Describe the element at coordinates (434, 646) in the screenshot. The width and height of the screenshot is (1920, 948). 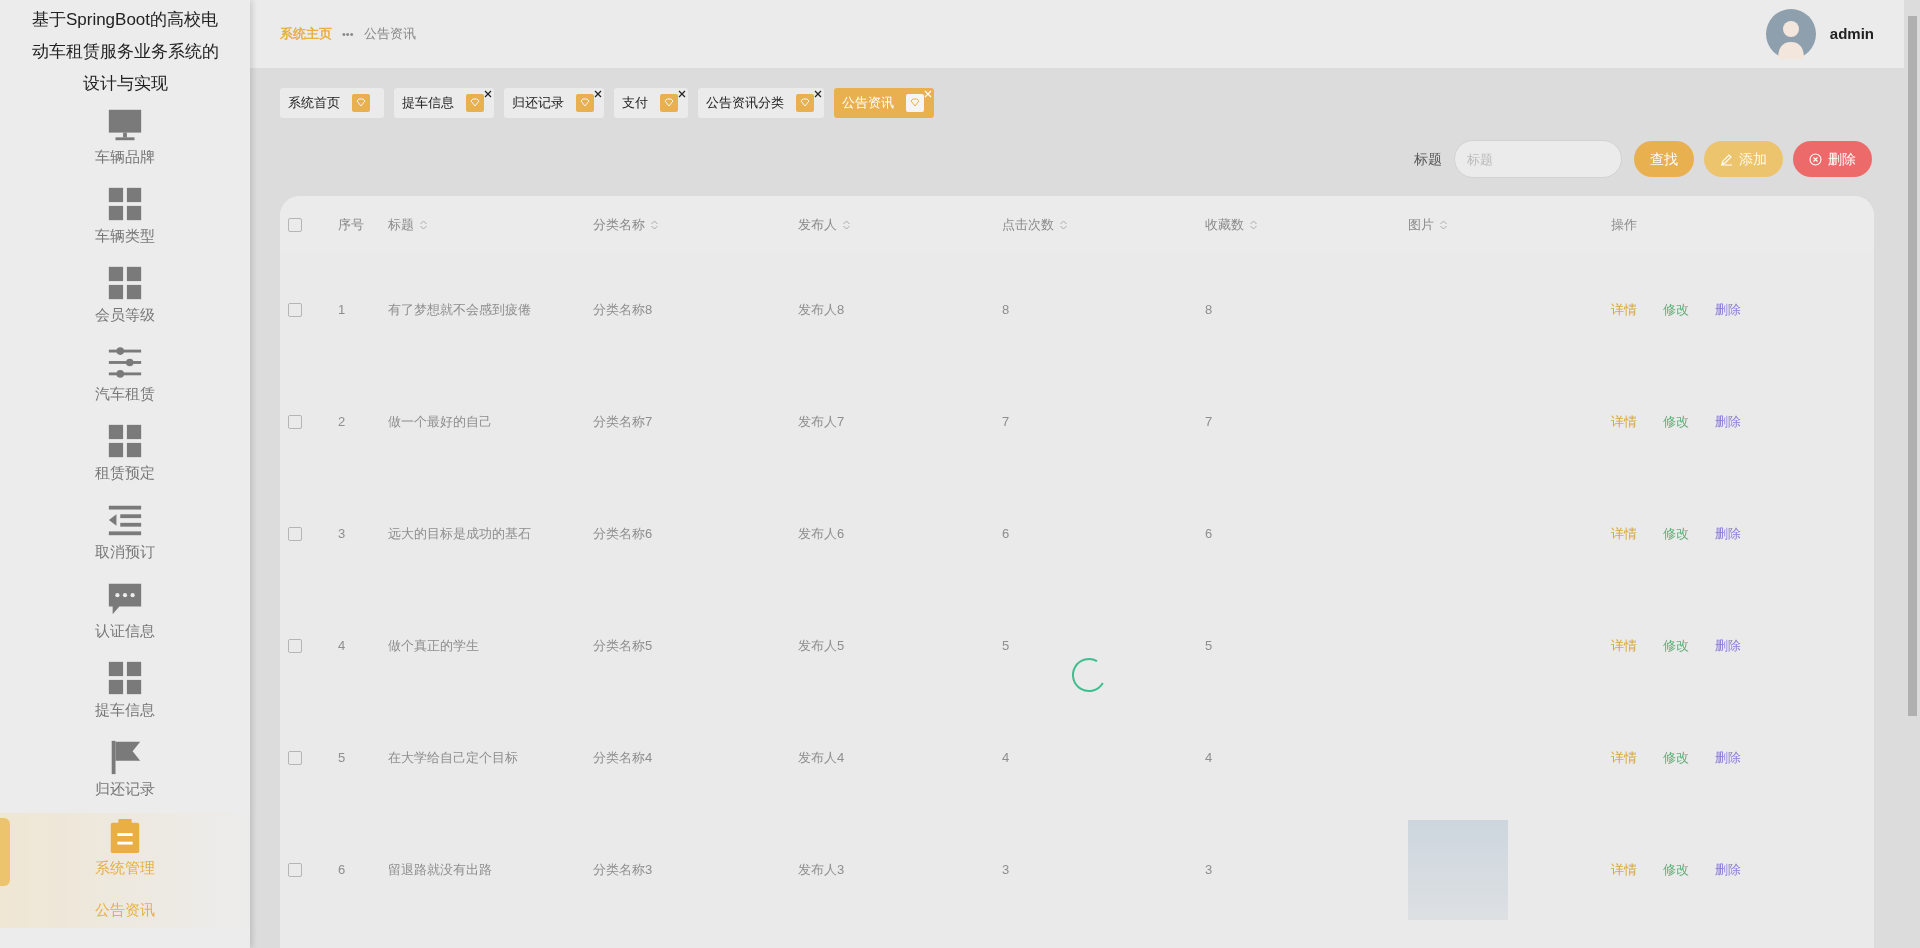
I see `table-cell-text: 做个真正的学生` at that location.